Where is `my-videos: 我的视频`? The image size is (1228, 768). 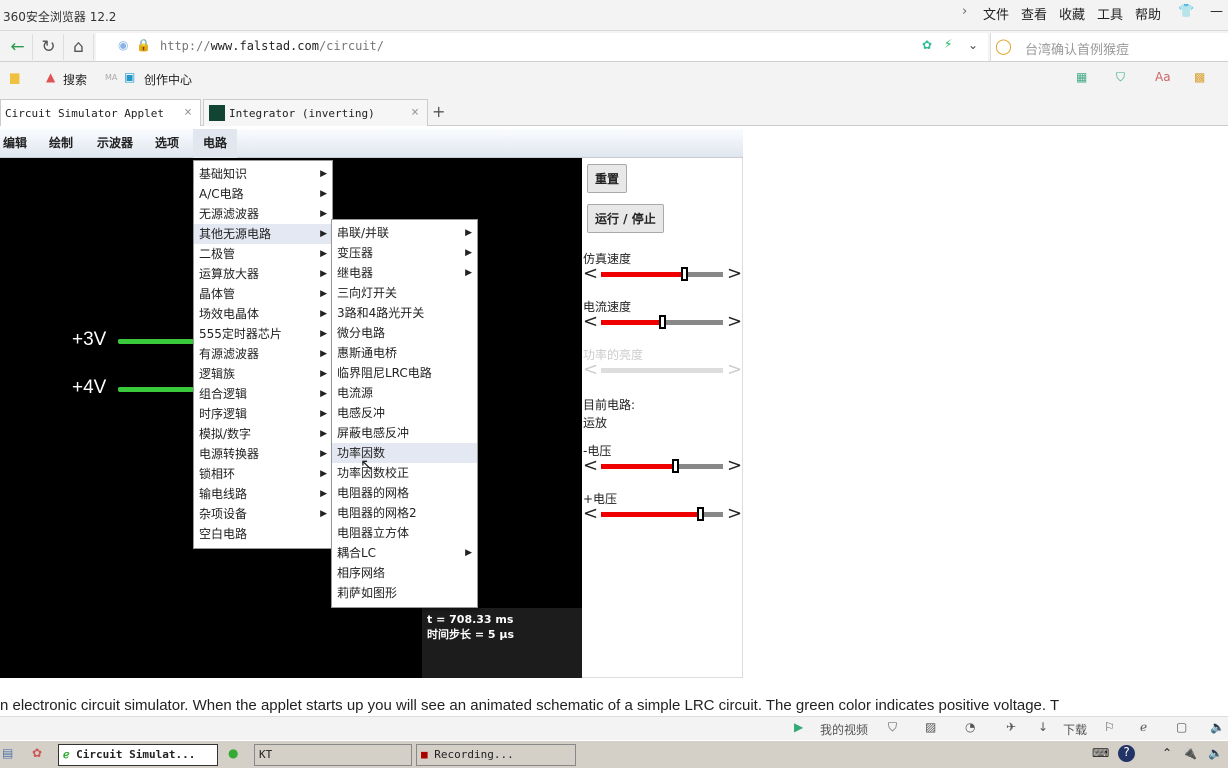
my-videos: 我的视频 is located at coordinates (844, 729).